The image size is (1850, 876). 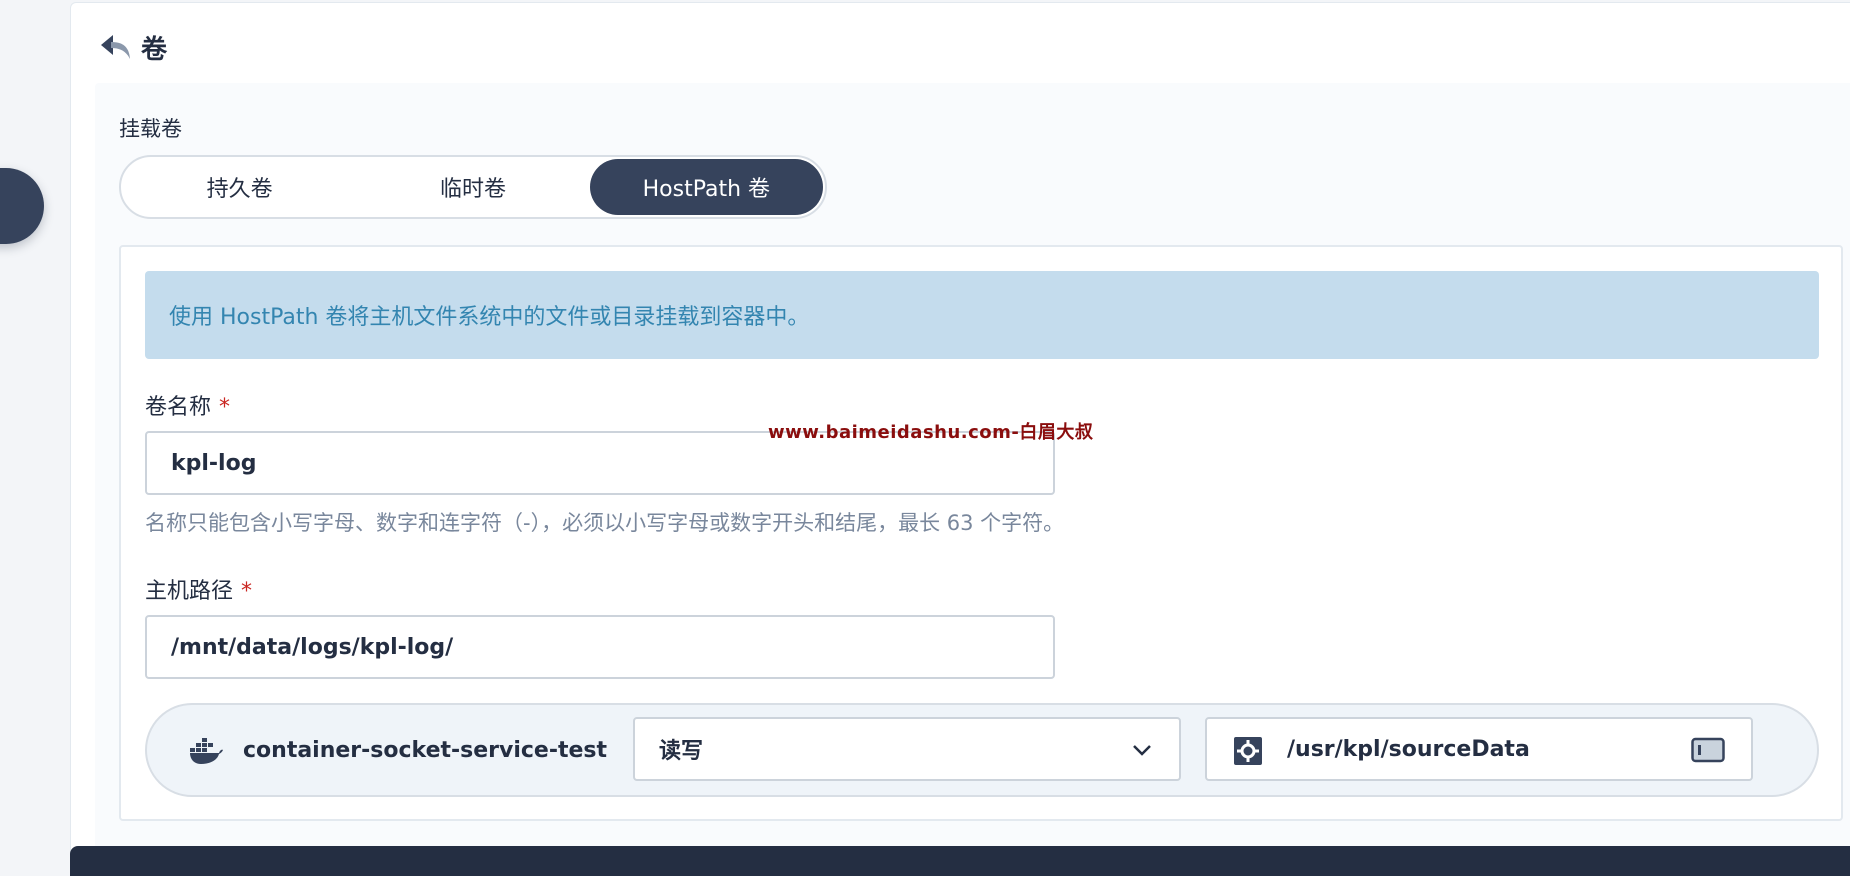 What do you see at coordinates (931, 432) in the screenshot?
I see `watermark: www.baimeidashu.com-白眉大叔` at bounding box center [931, 432].